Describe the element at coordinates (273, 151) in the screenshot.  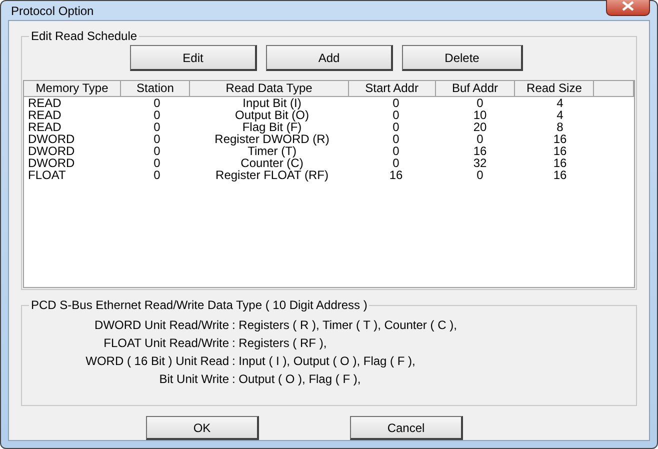
I see `table-cell-text: Timer (T)` at that location.